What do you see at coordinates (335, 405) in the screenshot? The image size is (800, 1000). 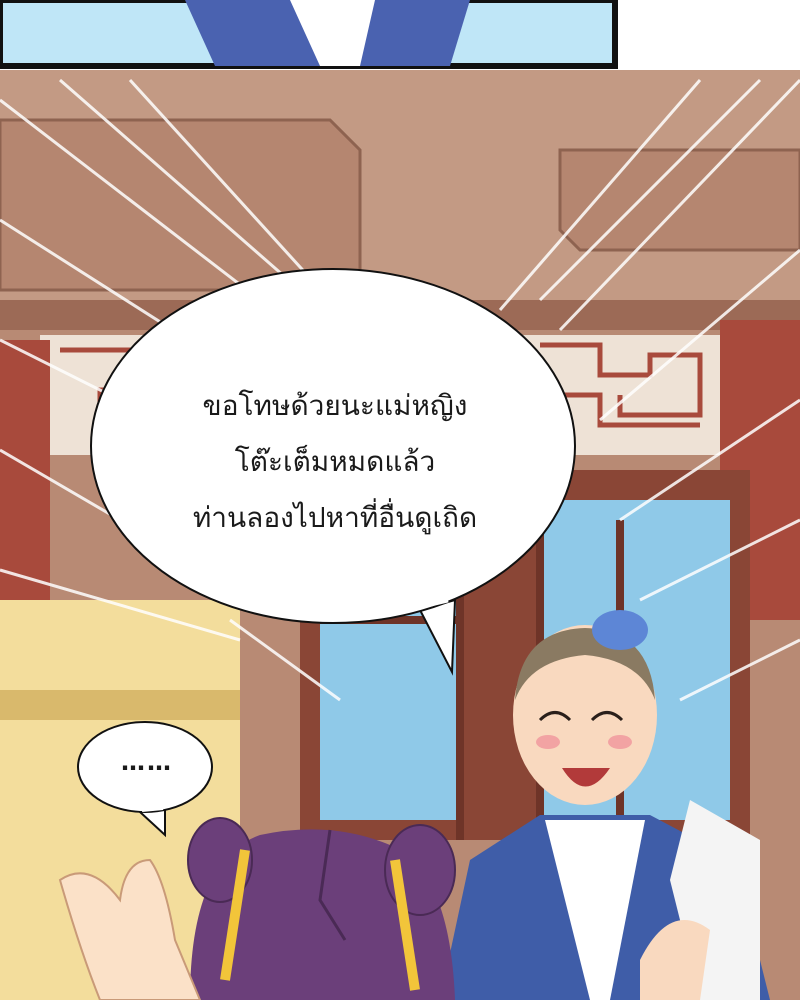 I see `speech-line-1: ขอโทษด้วยนะแม่หญิง` at bounding box center [335, 405].